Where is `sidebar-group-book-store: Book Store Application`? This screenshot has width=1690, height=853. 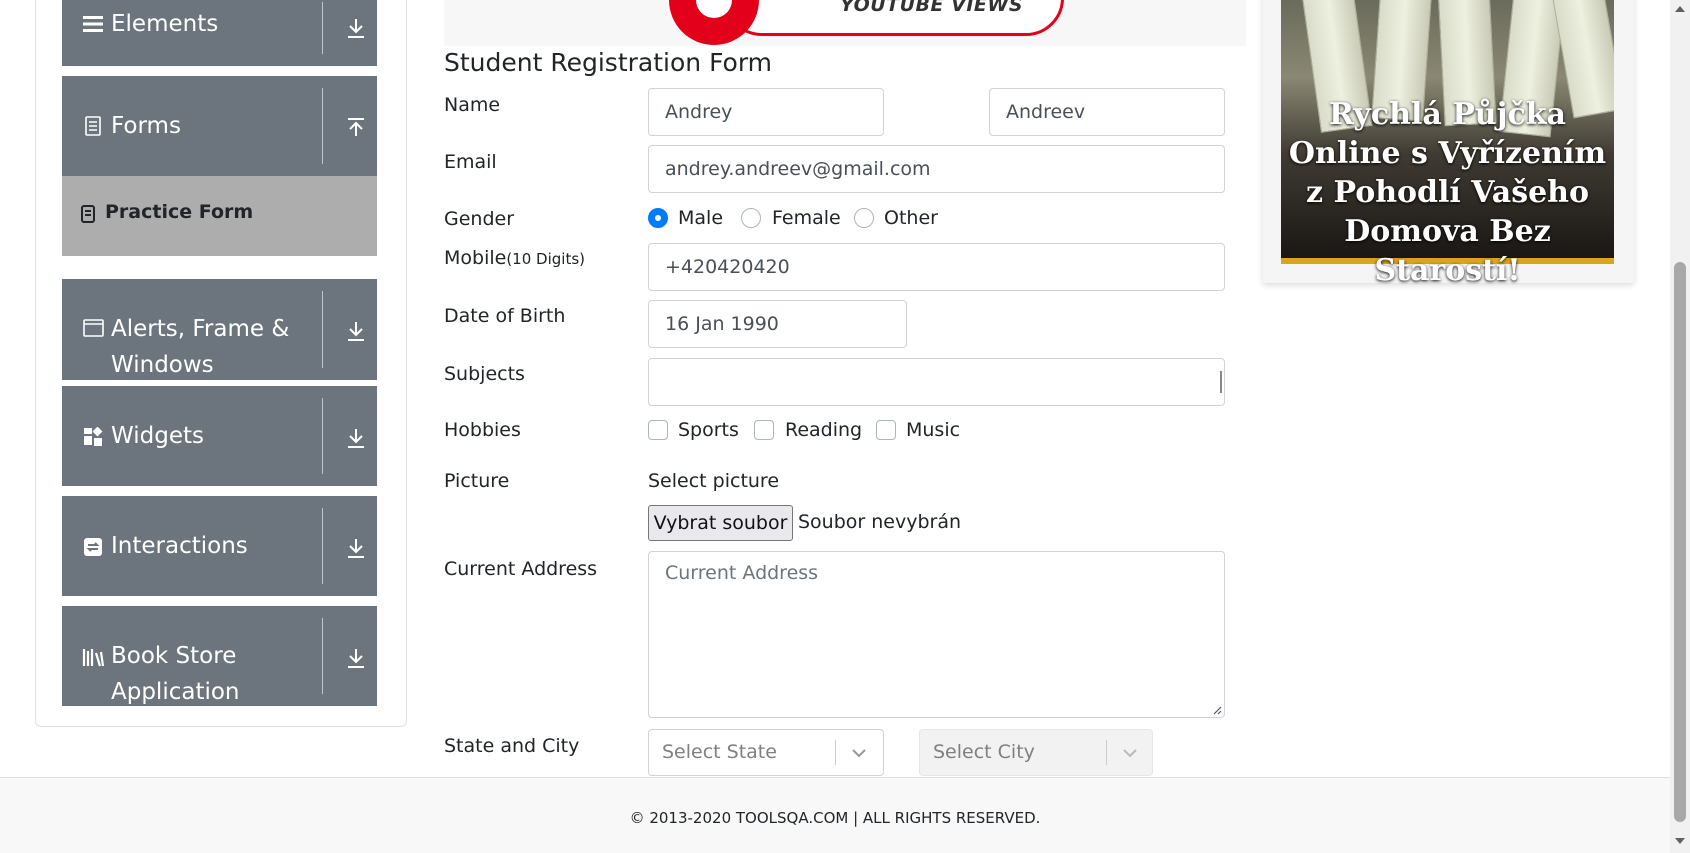 sidebar-group-book-store: Book Store Application is located at coordinates (219, 656).